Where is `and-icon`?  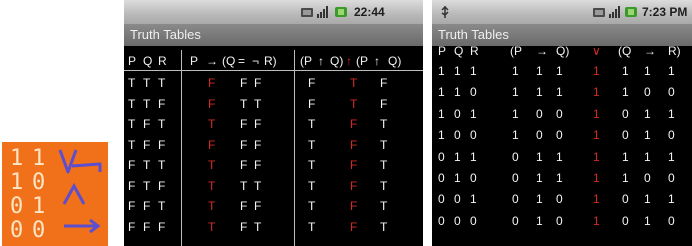 and-icon is located at coordinates (74, 193).